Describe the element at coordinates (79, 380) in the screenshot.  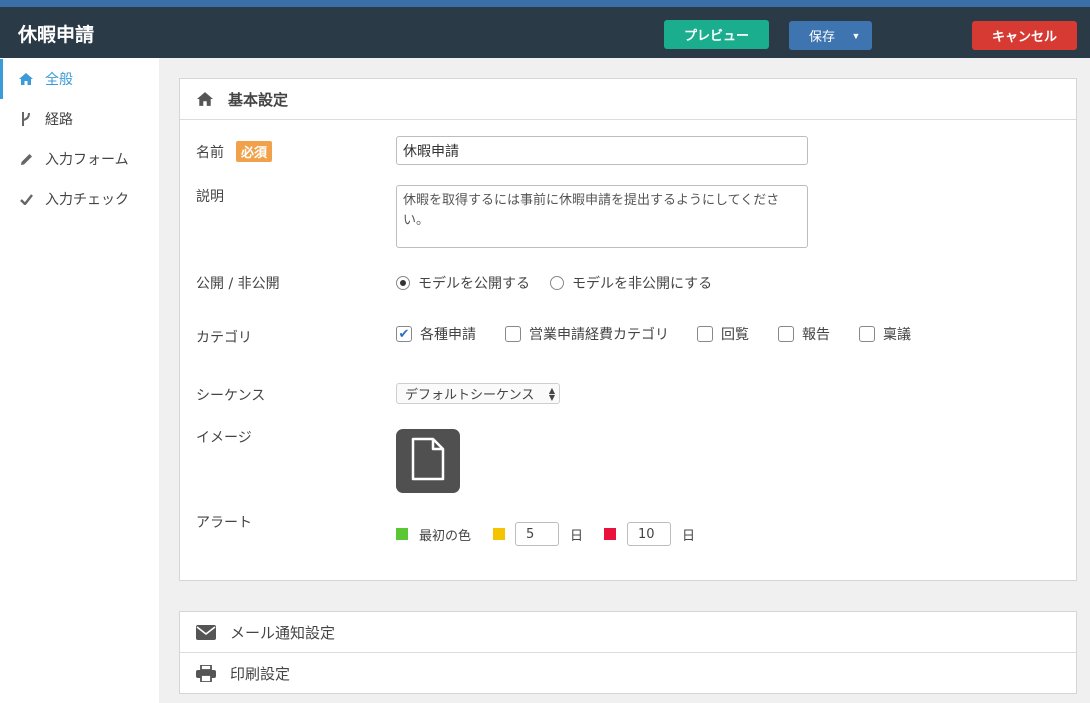
I see `sidebar: 全般 経路 入力フォーム 入力チェック` at that location.